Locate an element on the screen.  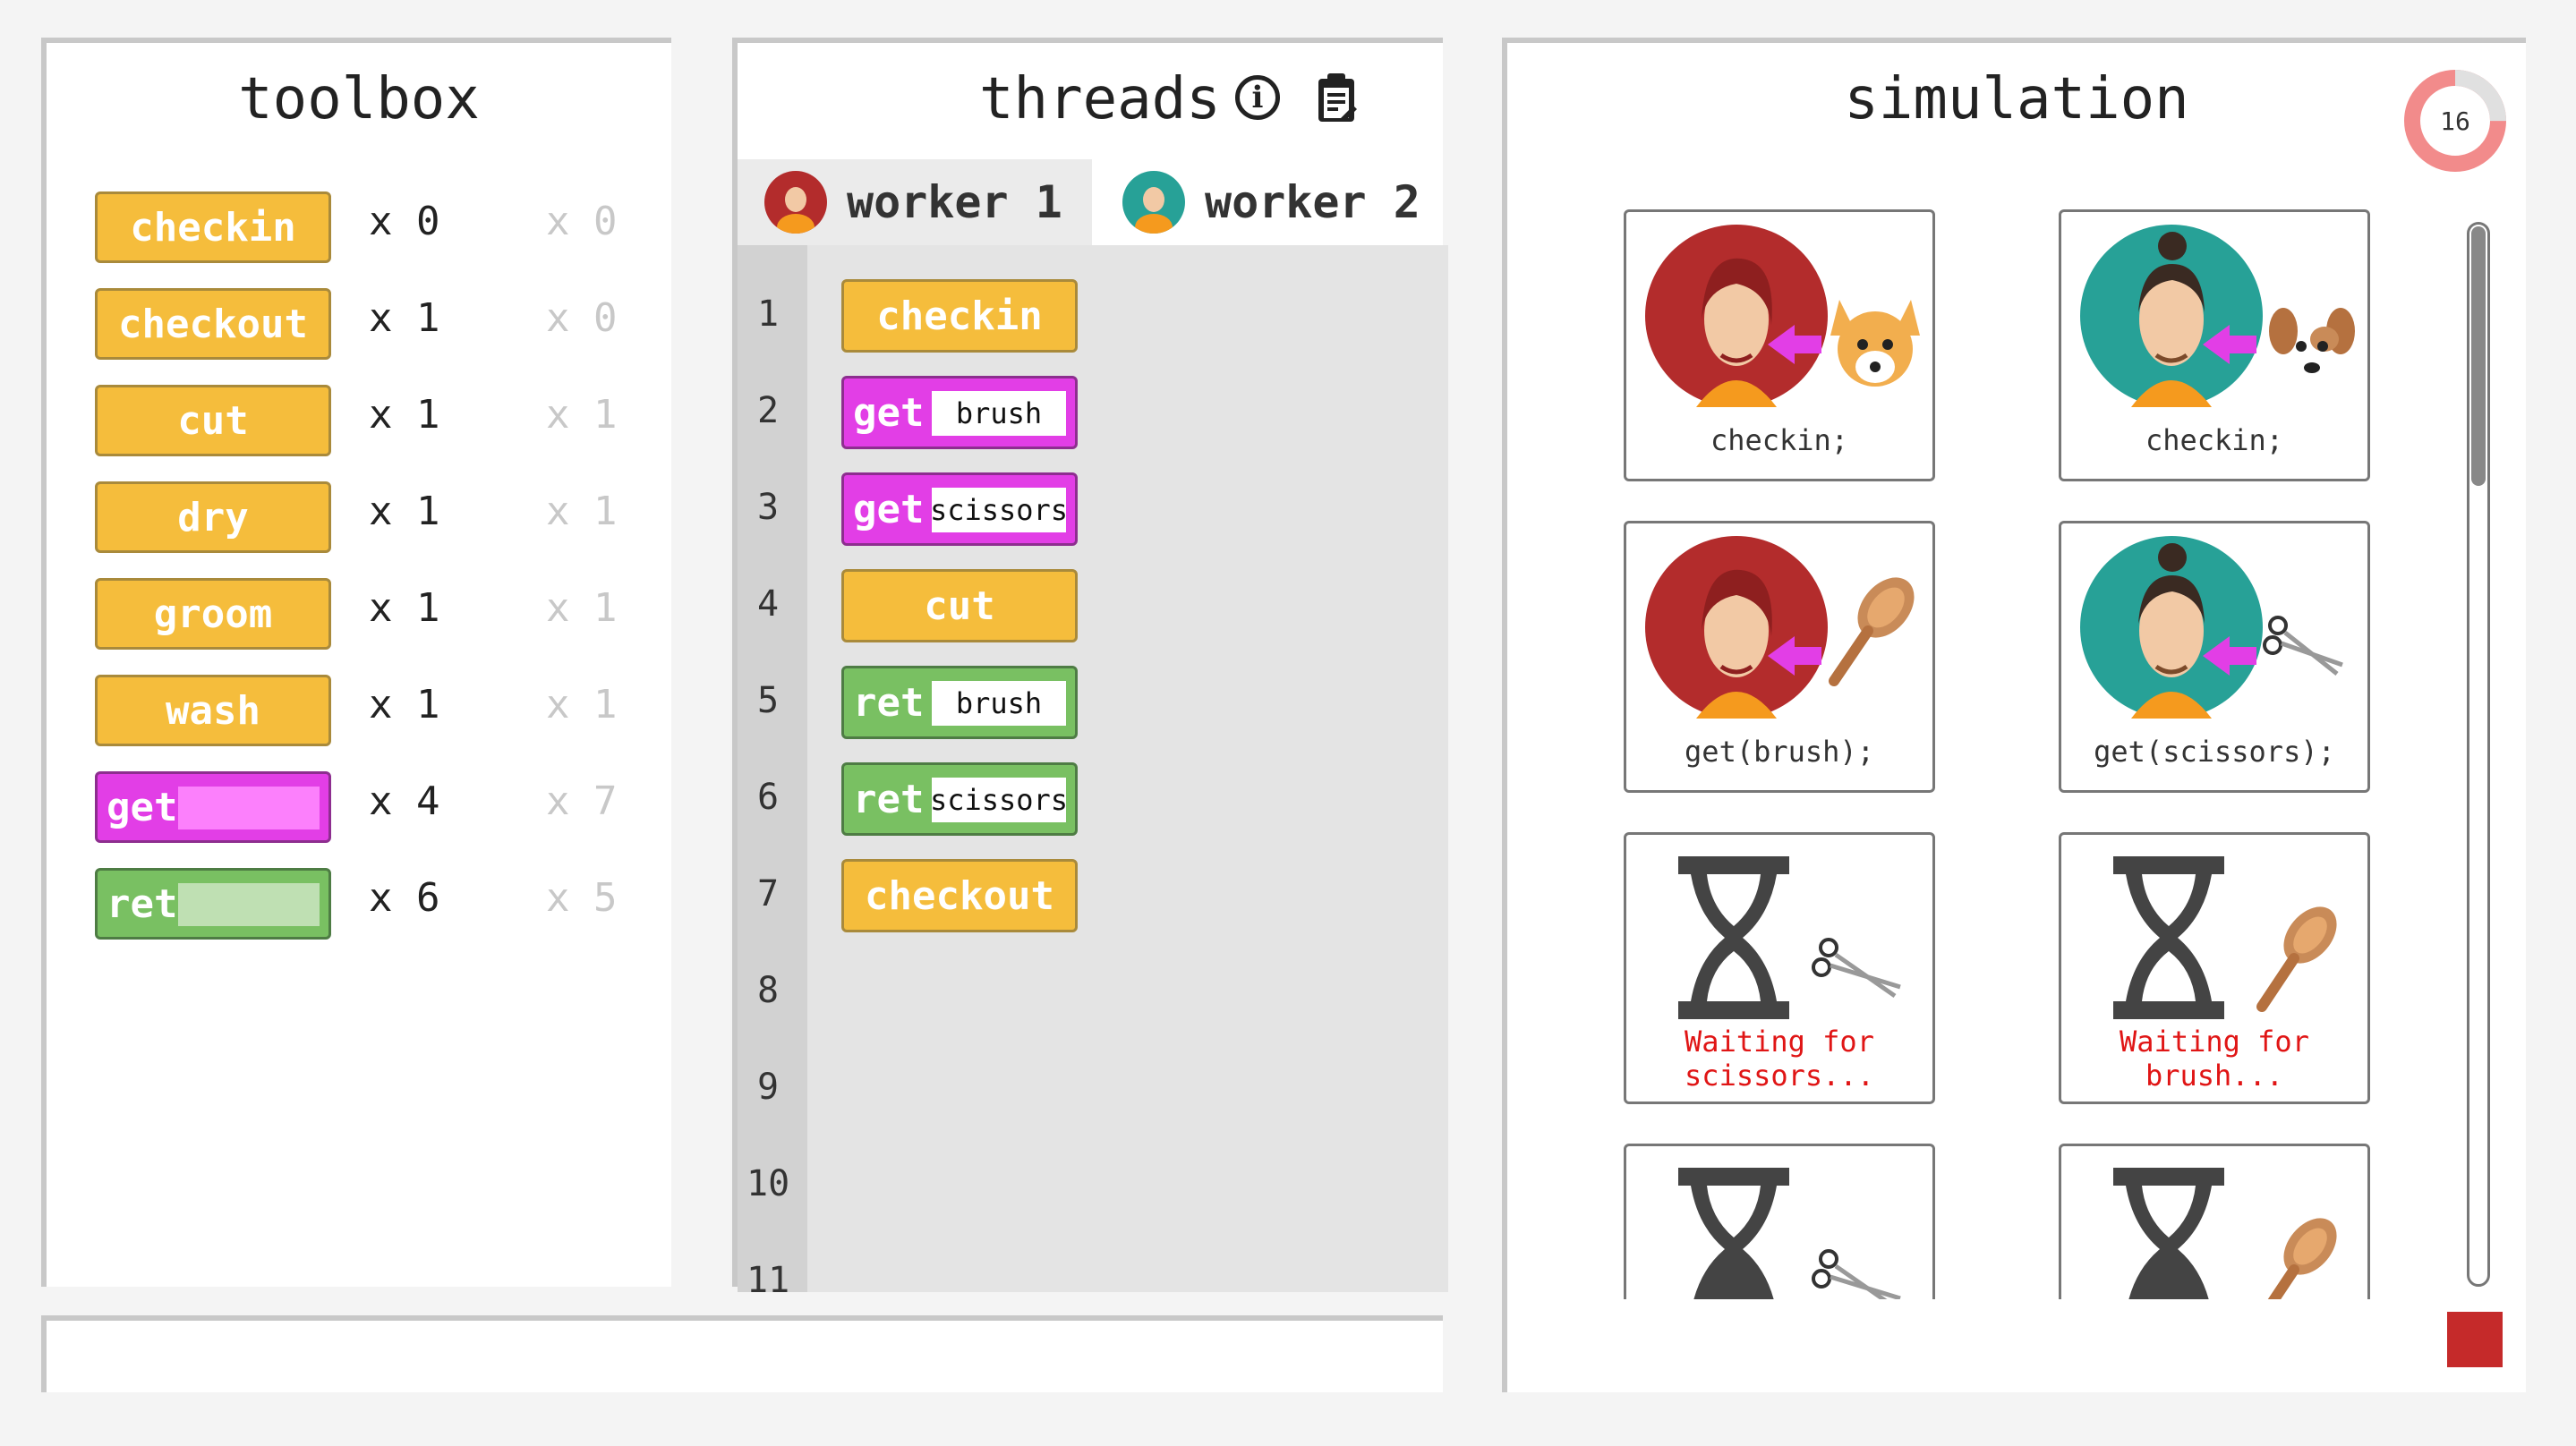
toolbox-title: toolbox is located at coordinates (359, 99).